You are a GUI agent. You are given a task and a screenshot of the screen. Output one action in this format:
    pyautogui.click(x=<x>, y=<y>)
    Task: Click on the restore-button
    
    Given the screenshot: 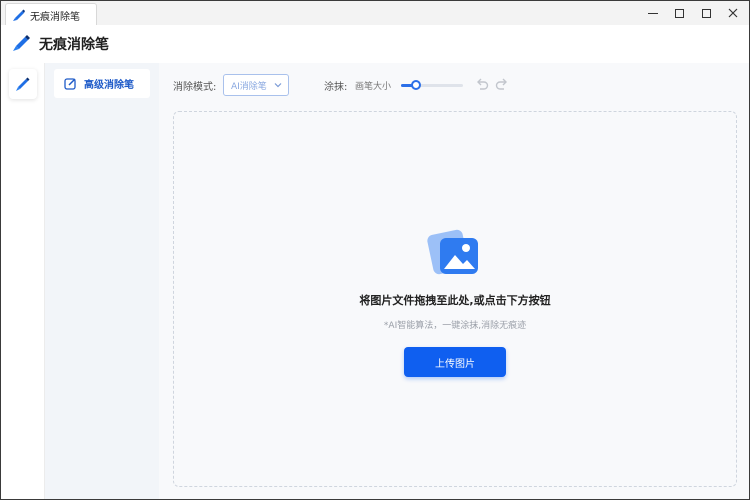 What is the action you would take?
    pyautogui.click(x=706, y=13)
    